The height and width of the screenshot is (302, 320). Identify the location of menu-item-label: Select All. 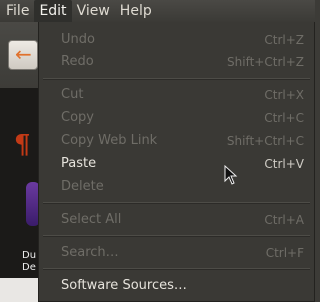
(91, 219).